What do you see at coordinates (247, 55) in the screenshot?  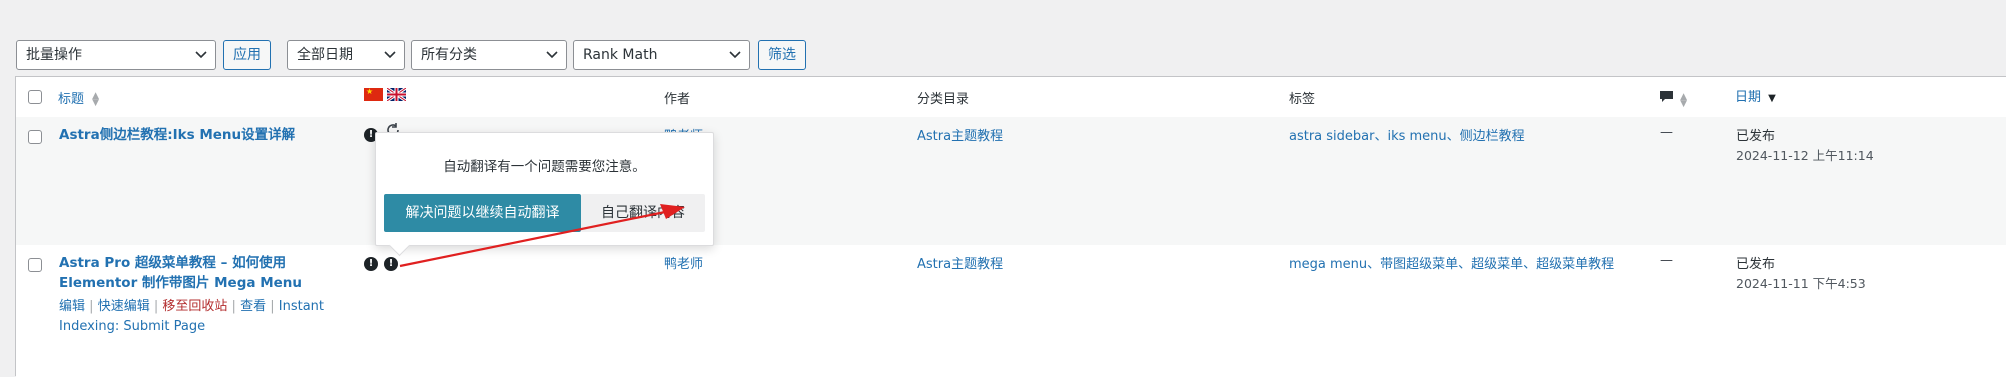 I see `apply-button: 应用` at bounding box center [247, 55].